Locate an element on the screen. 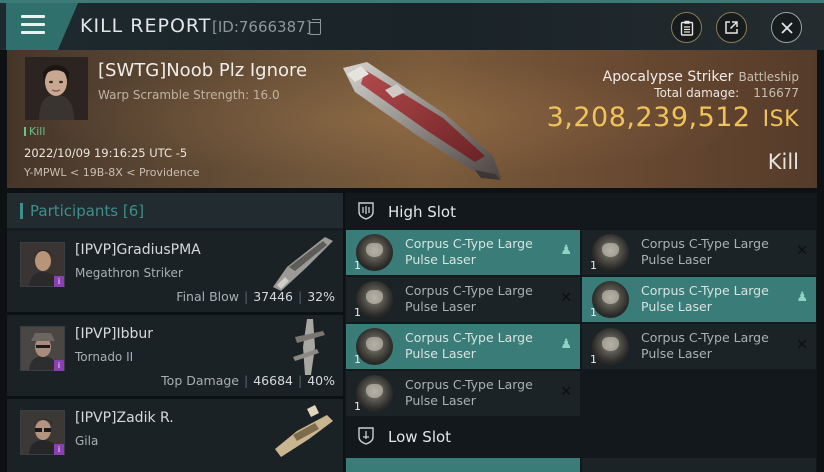 This screenshot has height=472, width=824. kill-result: Kill is located at coordinates (783, 162).